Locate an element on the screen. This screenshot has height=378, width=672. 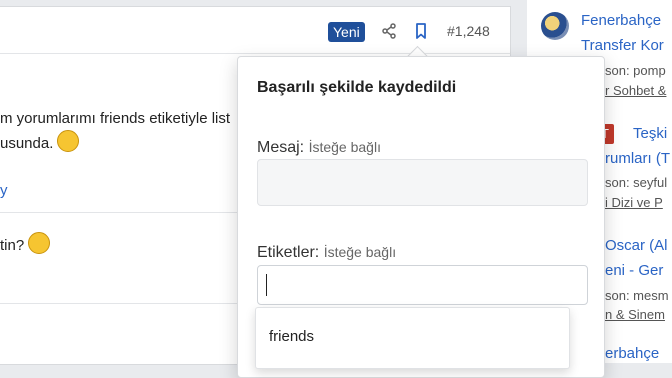
reply-text-content: tin? is located at coordinates (12, 245).